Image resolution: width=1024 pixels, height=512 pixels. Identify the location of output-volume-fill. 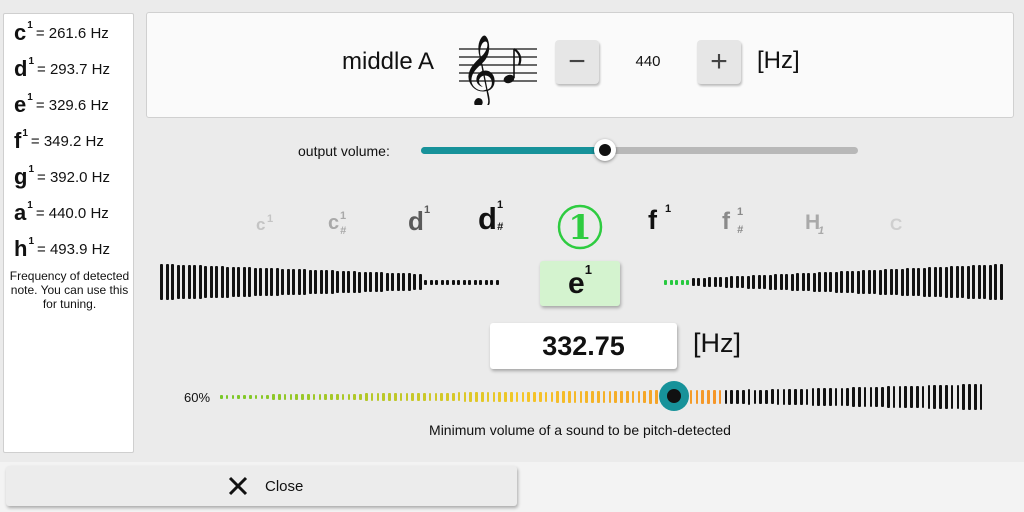
(513, 150).